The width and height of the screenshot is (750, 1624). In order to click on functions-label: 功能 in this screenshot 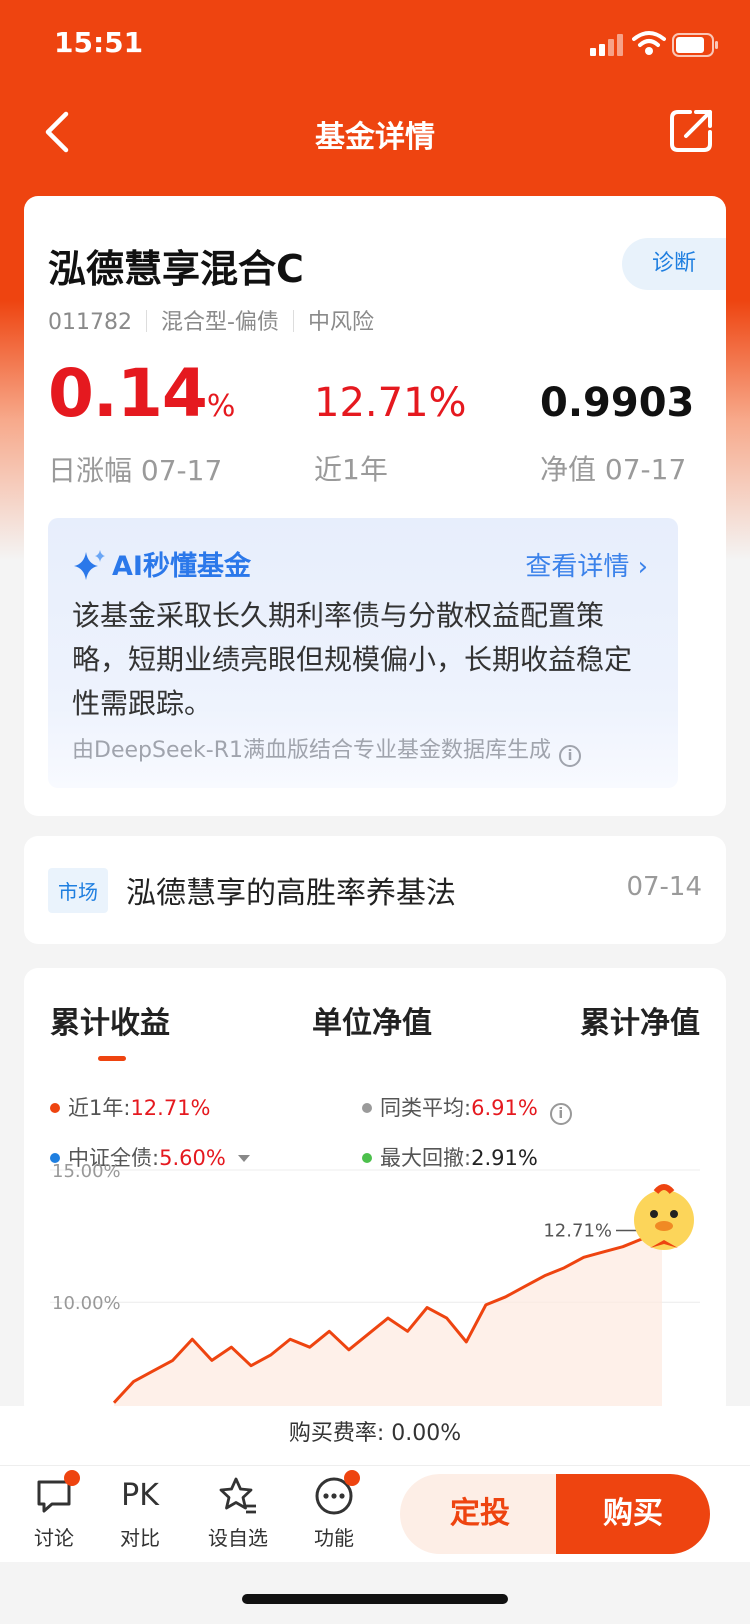, I will do `click(334, 1538)`.